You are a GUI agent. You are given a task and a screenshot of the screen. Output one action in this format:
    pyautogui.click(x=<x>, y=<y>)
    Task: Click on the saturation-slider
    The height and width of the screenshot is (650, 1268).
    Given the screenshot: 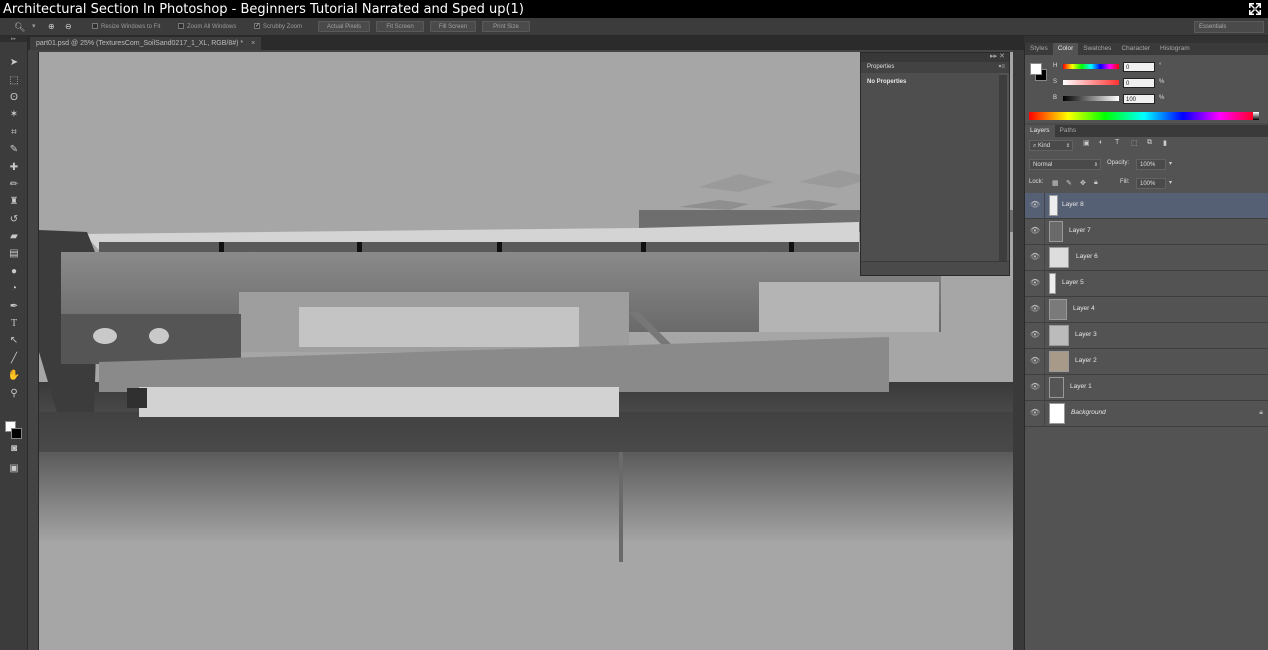 What is the action you would take?
    pyautogui.click(x=1091, y=82)
    